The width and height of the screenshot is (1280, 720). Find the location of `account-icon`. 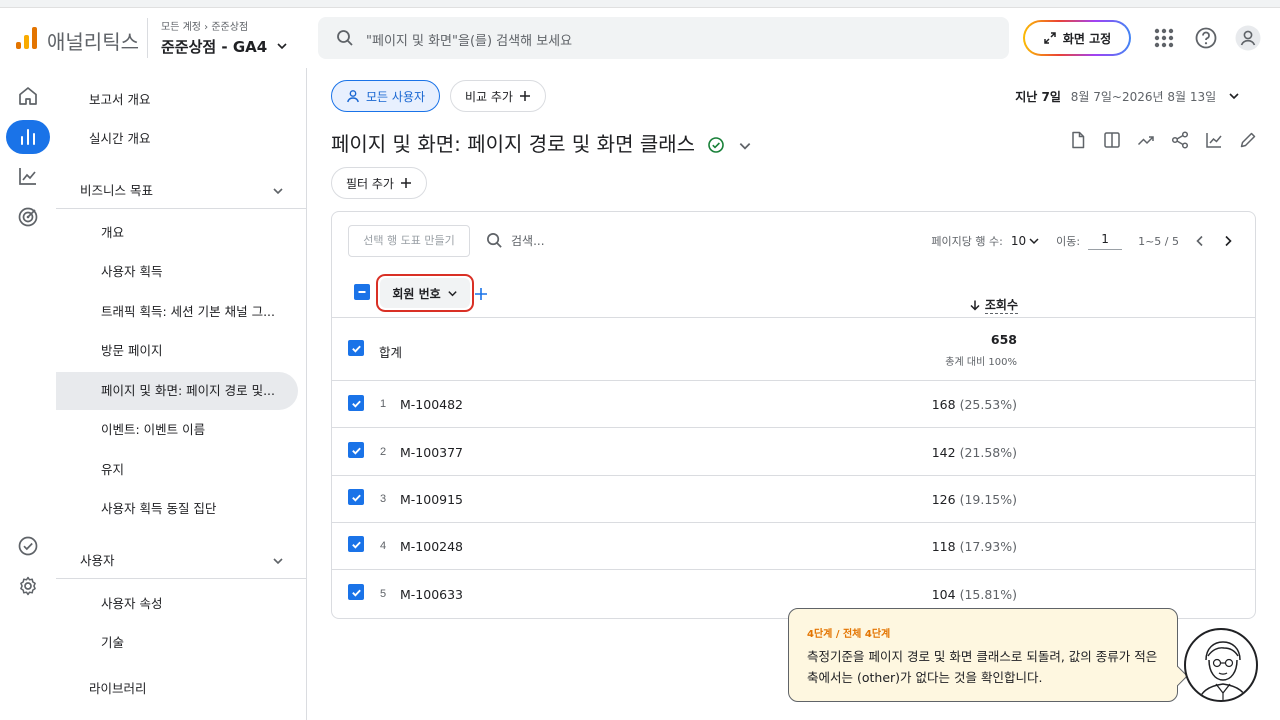

account-icon is located at coordinates (1248, 38).